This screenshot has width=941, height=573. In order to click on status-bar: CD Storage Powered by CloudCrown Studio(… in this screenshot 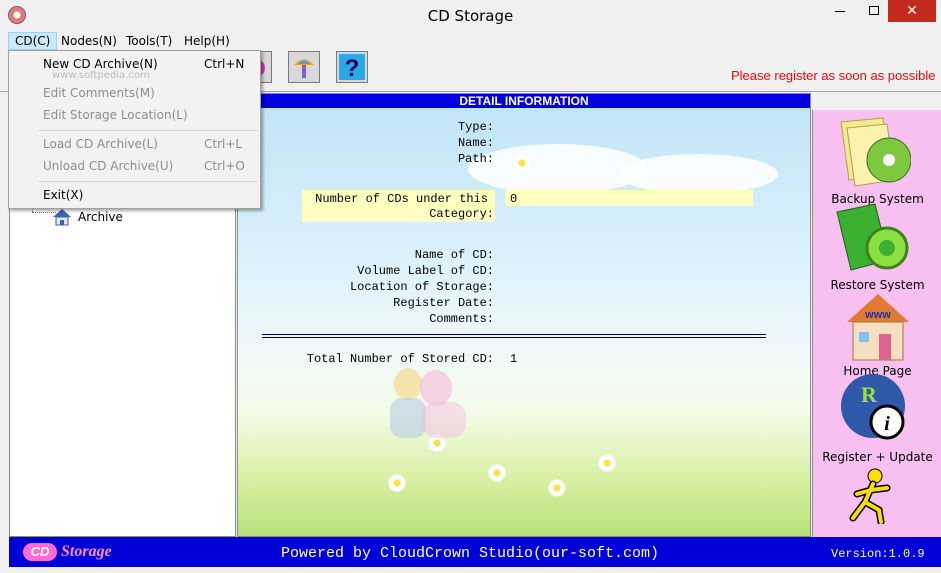, I will do `click(475, 552)`.